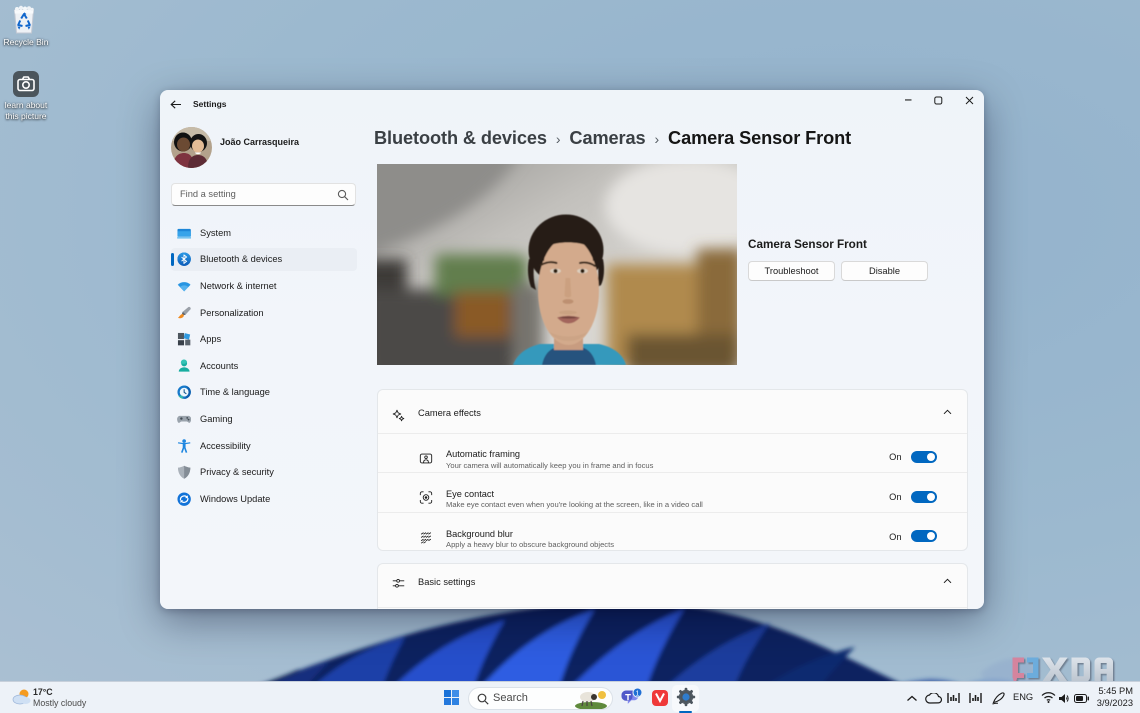  I want to click on svg-text: 1, so click(638, 694).